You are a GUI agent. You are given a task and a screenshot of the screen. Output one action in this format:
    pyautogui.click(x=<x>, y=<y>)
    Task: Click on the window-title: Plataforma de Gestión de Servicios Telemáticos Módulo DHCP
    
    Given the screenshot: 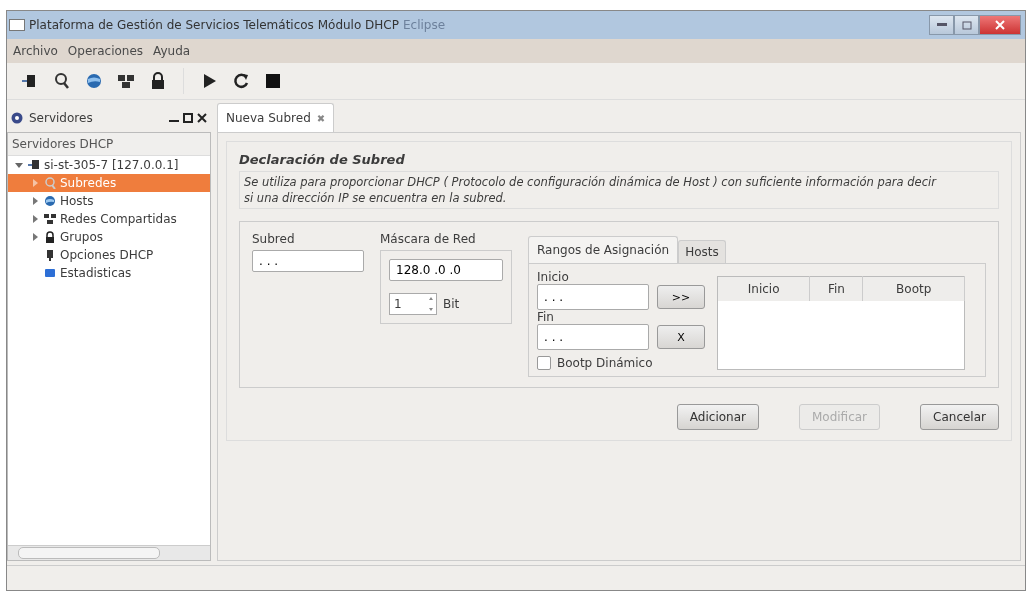 What is the action you would take?
    pyautogui.click(x=214, y=25)
    